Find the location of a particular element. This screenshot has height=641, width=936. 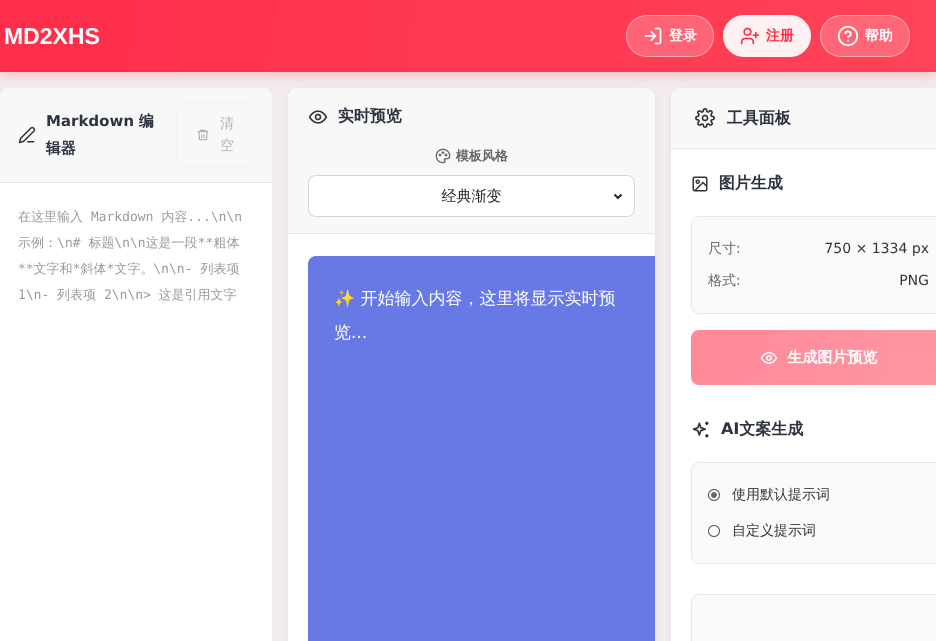

prompt-option: 使用默认提示词 is located at coordinates (818, 495).